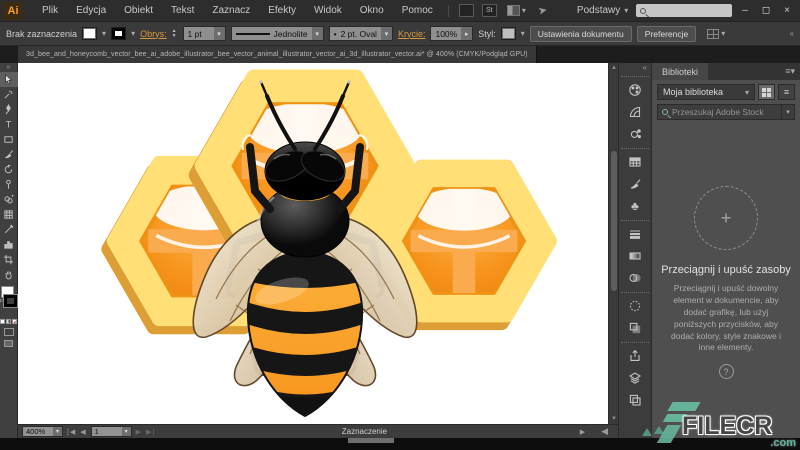  Describe the element at coordinates (790, 71) in the screenshot. I see `panel-menu-icon: ≡▾` at that location.